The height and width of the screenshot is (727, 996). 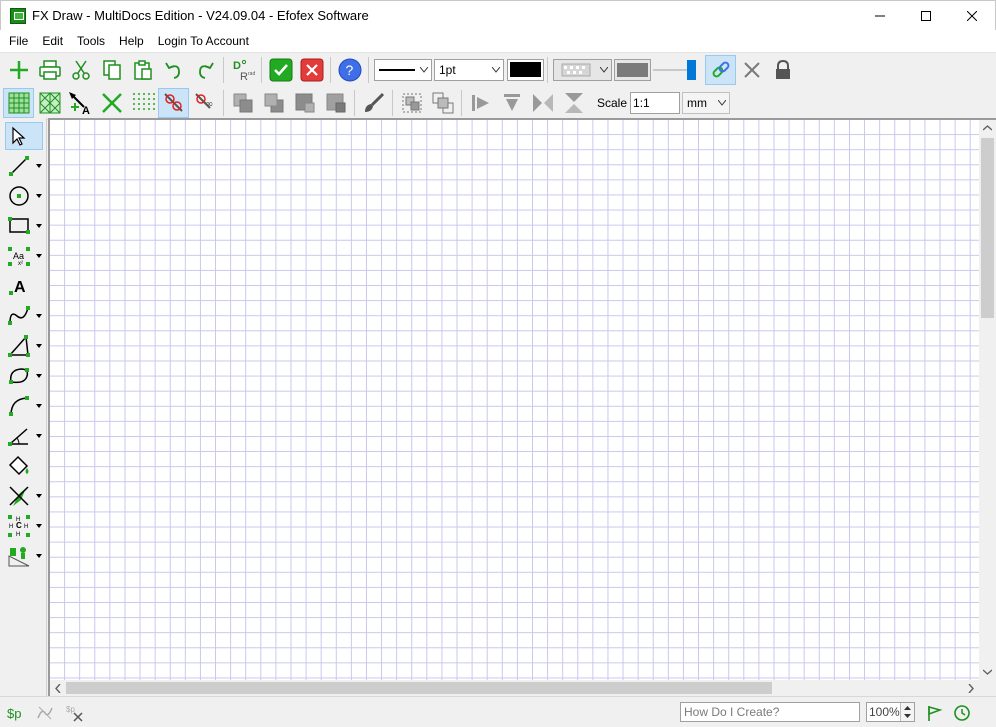 What do you see at coordinates (24, 376) in the screenshot?
I see `shape-tool` at bounding box center [24, 376].